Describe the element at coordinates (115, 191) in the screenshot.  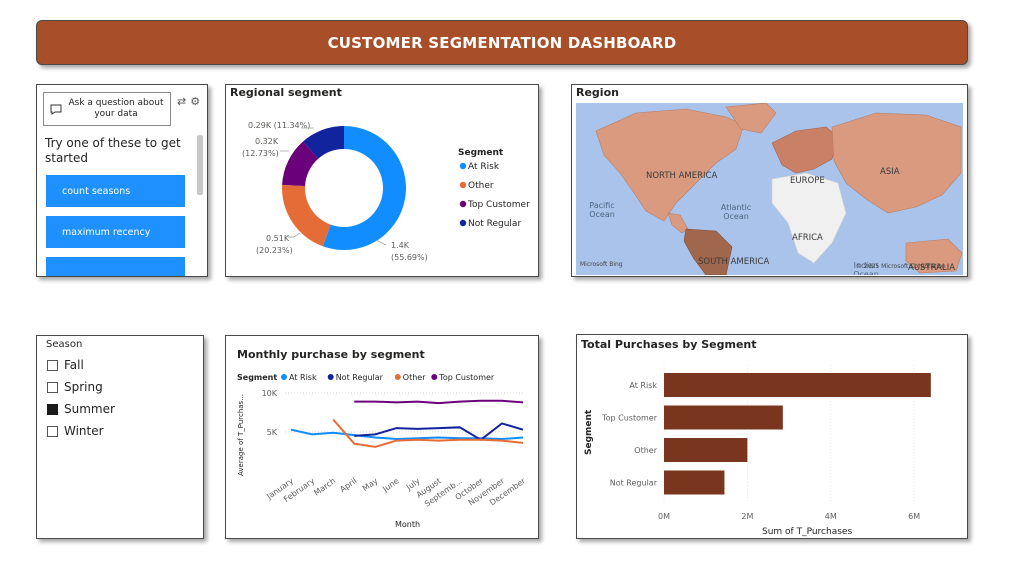
I see `suggestion-count-seasons: count seasons` at that location.